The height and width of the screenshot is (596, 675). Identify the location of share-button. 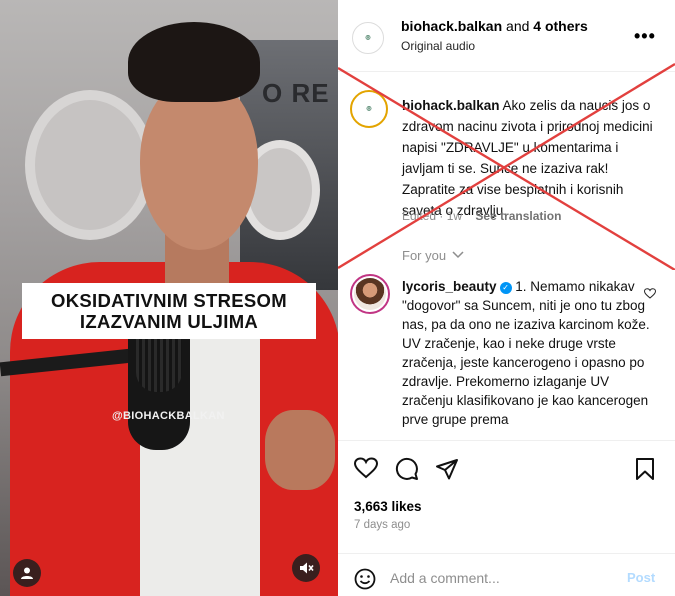
(447, 471).